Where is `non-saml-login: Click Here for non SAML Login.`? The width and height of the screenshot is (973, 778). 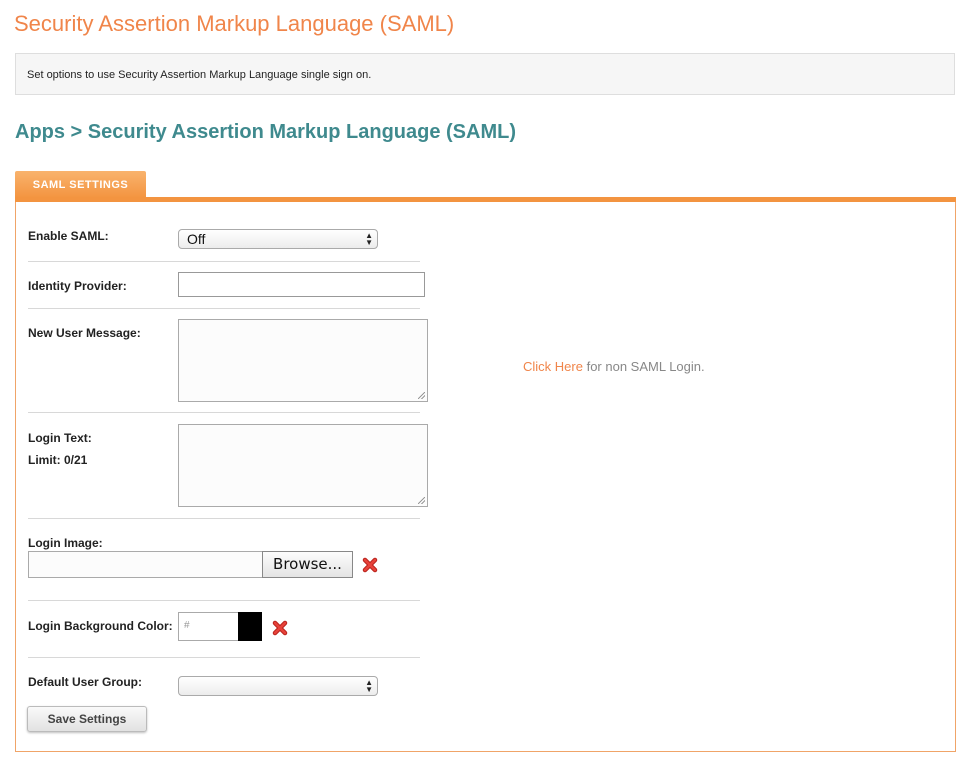
non-saml-login: Click Here for non SAML Login. is located at coordinates (614, 366).